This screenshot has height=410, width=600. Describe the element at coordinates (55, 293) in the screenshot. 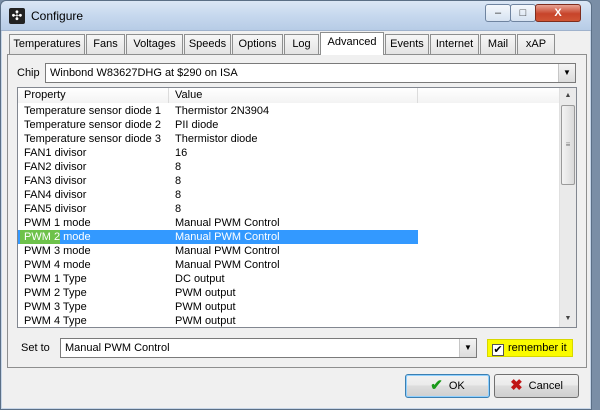

I see `property-cell: PWM 2 Type` at that location.